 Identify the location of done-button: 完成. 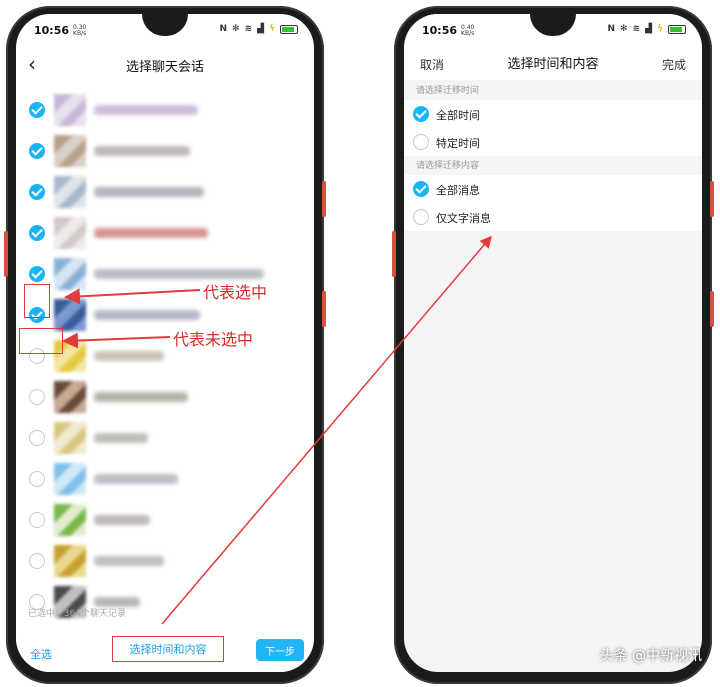
(674, 64).